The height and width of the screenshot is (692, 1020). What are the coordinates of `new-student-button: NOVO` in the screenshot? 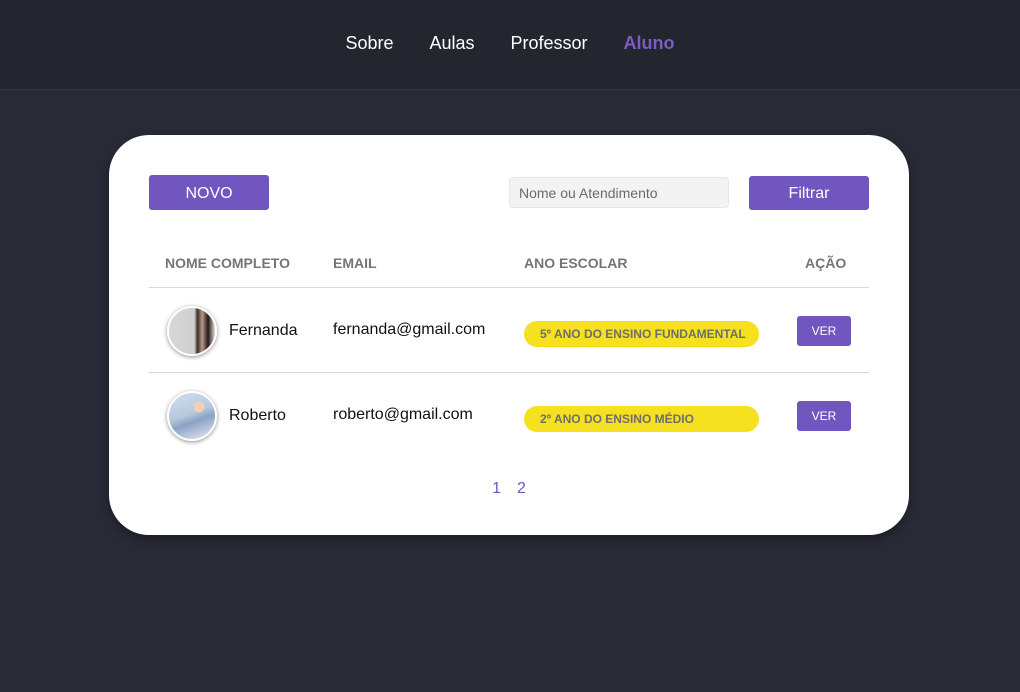 It's located at (209, 192).